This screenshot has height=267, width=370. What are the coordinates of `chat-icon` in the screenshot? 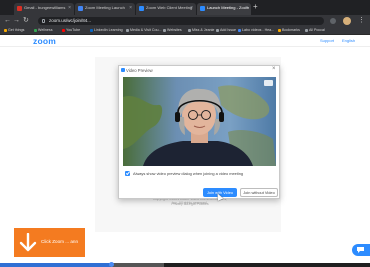 It's located at (360, 250).